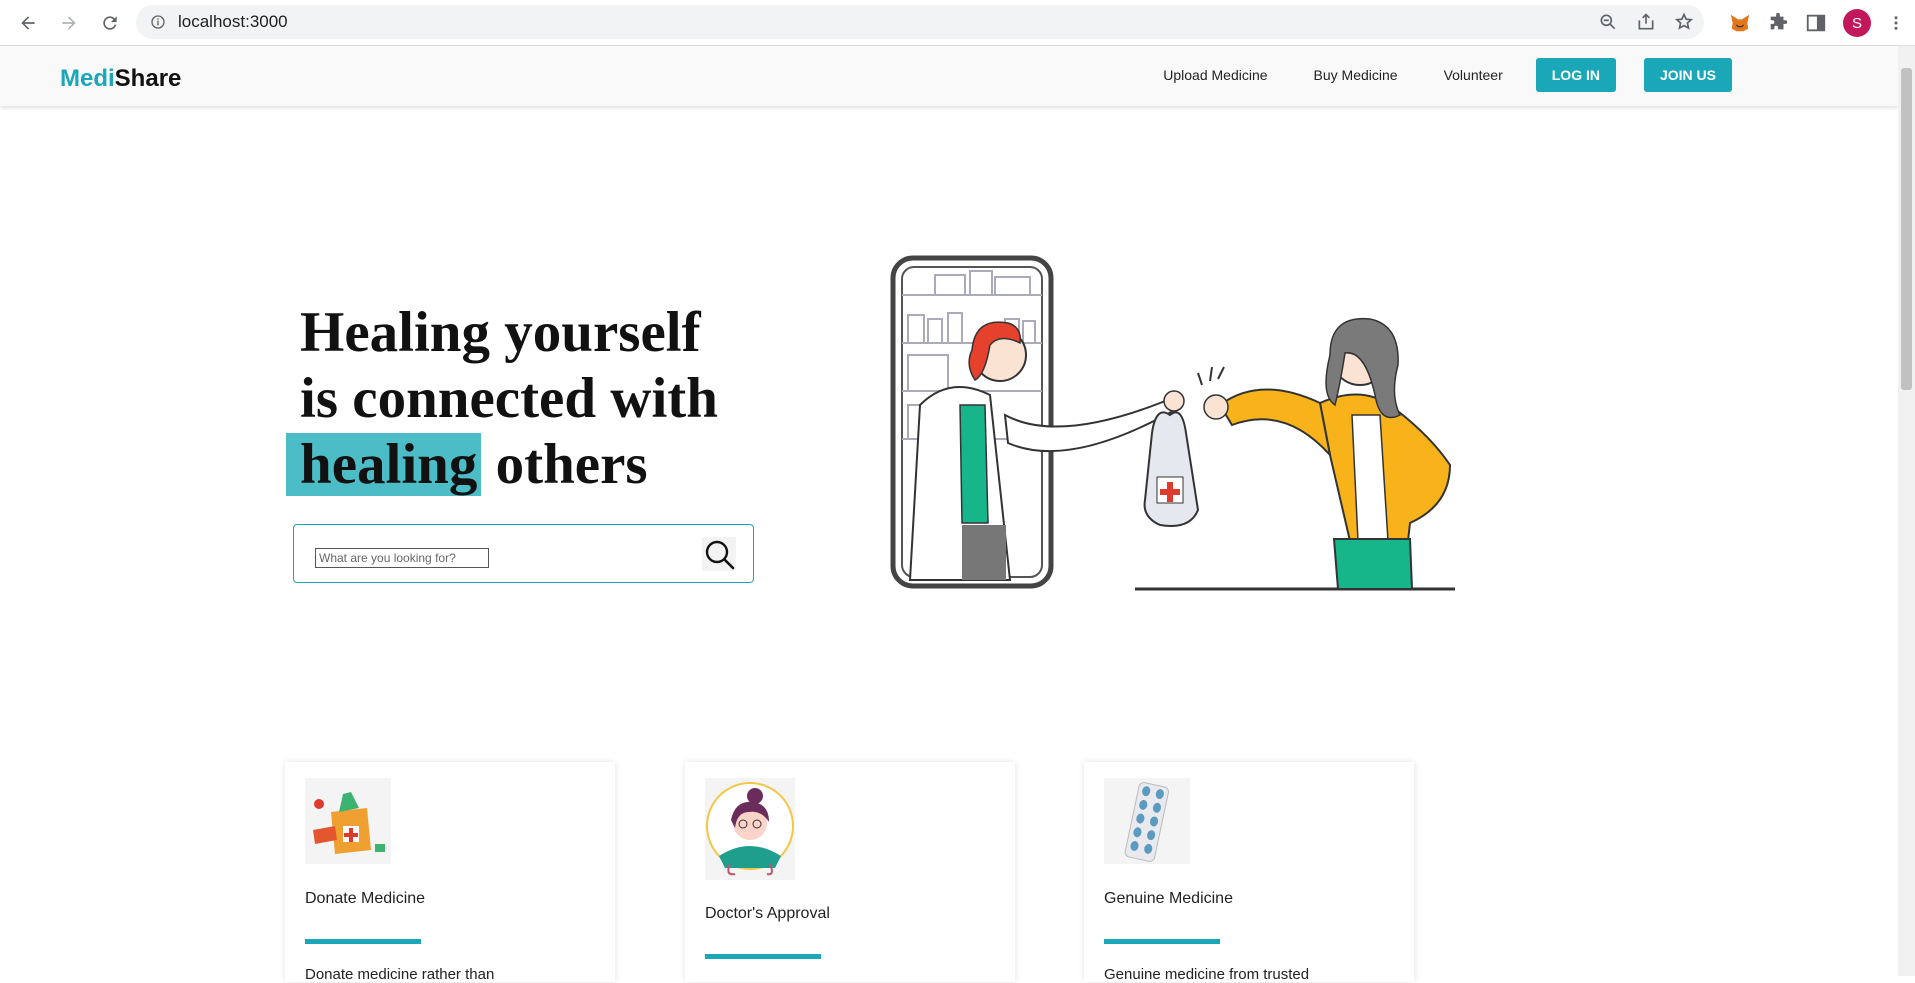 The height and width of the screenshot is (983, 1915). Describe the element at coordinates (402, 558) in the screenshot. I see `search-input` at that location.